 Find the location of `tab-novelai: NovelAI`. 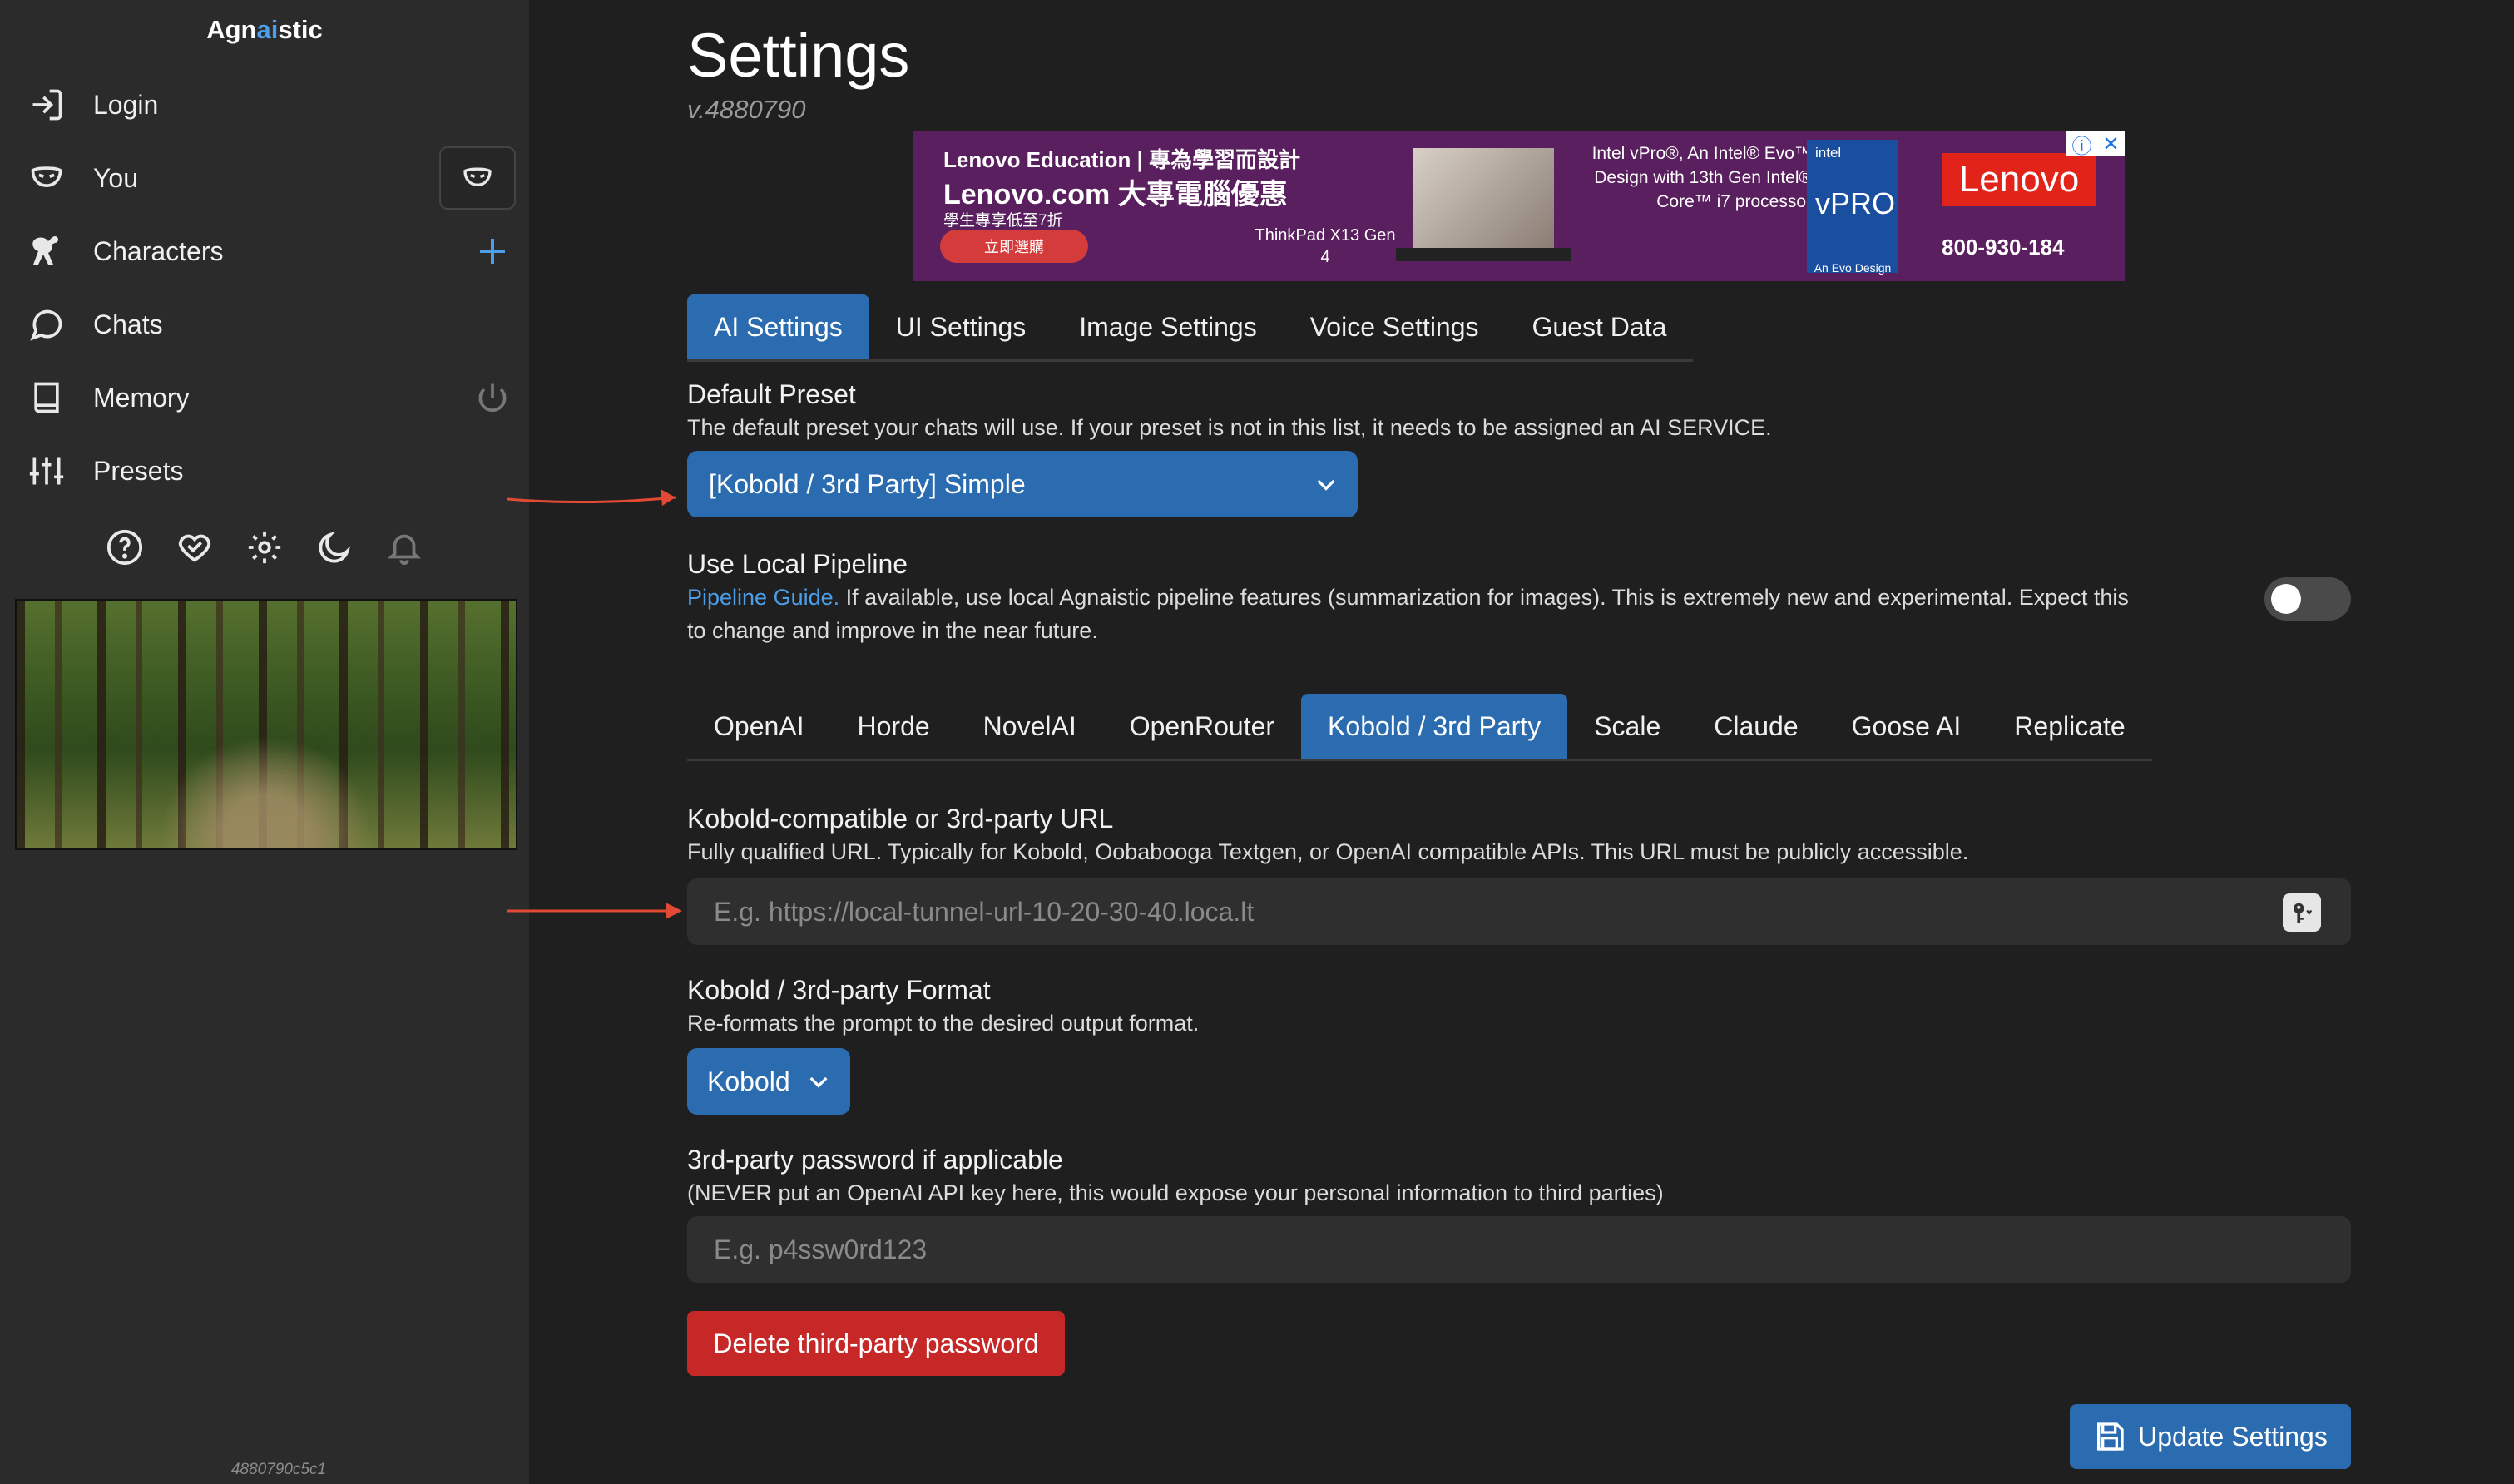

tab-novelai: NovelAI is located at coordinates (1030, 726).